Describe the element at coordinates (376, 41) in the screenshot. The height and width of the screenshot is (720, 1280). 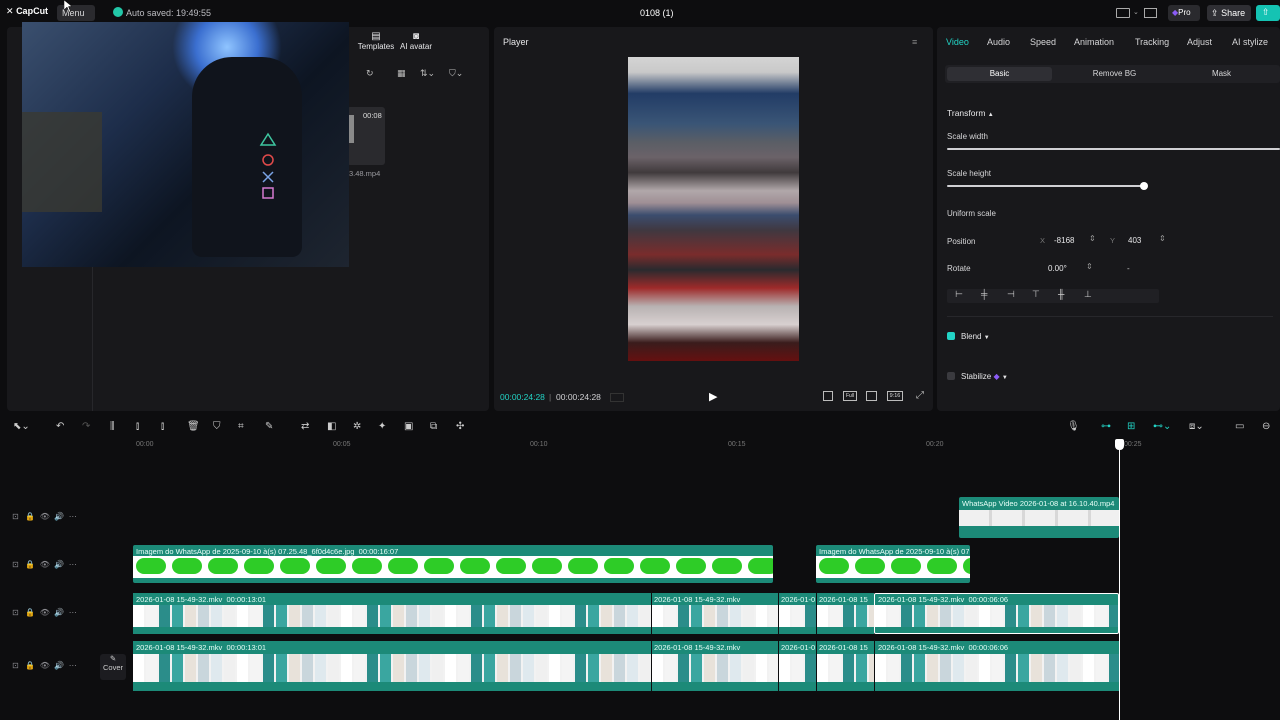
I see `tab-templates: ▤ Templates` at that location.